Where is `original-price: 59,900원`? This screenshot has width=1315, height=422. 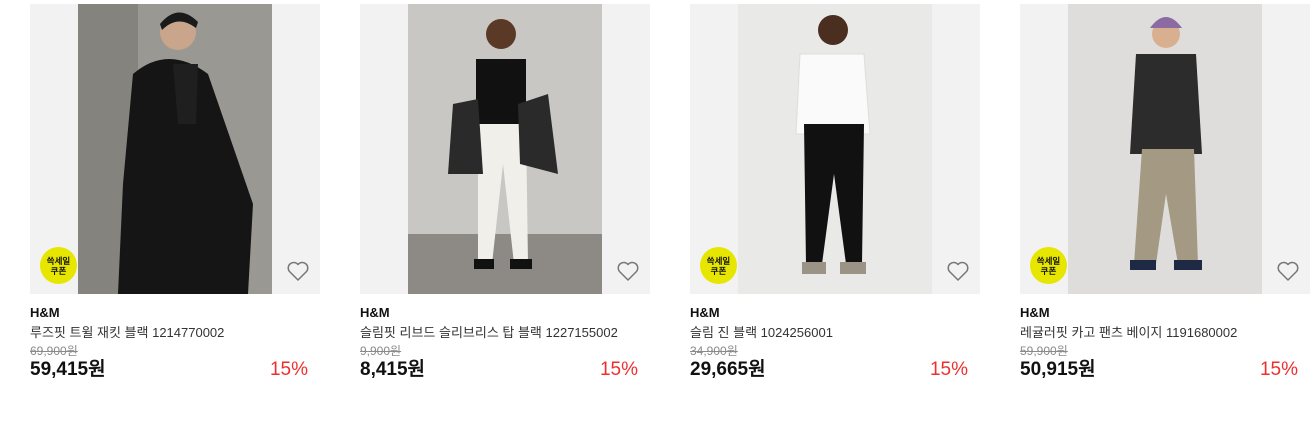 original-price: 59,900원 is located at coordinates (1044, 351).